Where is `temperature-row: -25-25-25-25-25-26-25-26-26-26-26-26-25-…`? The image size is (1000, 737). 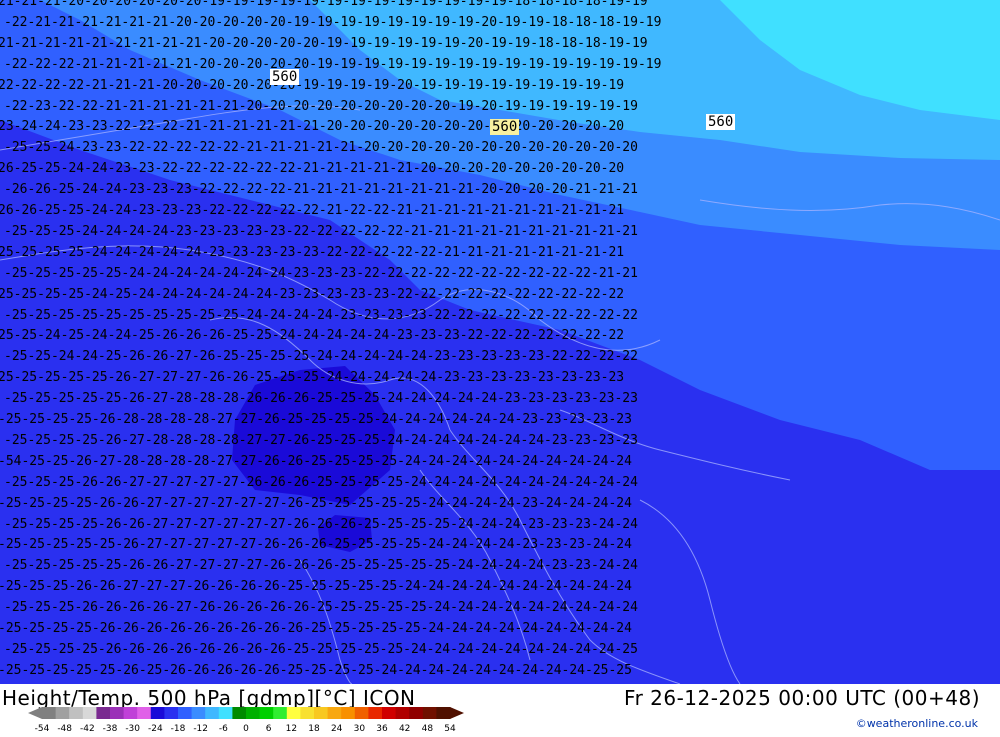 temperature-row: -25-25-25-25-25-26-25-26-26-26-26-26-25-… is located at coordinates (316, 670).